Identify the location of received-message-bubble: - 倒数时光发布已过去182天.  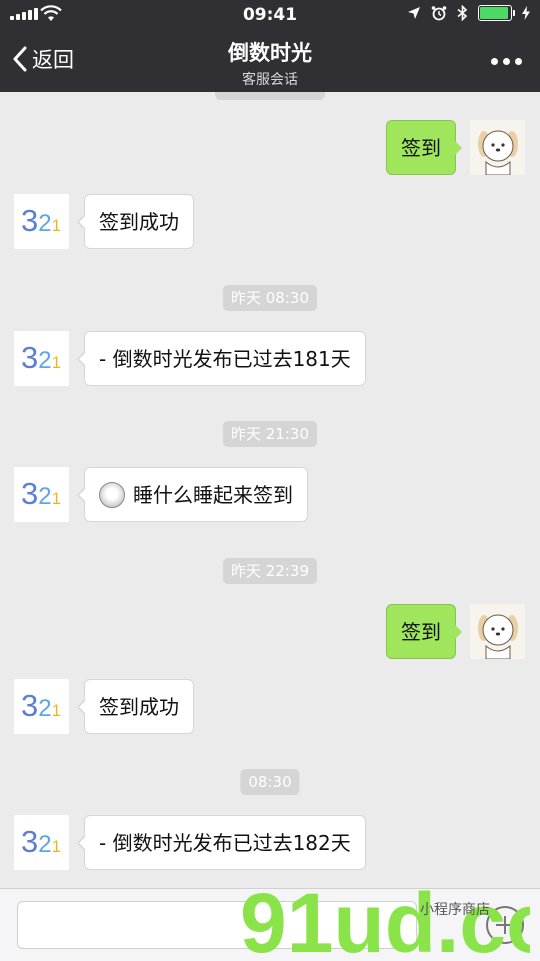
(221, 842).